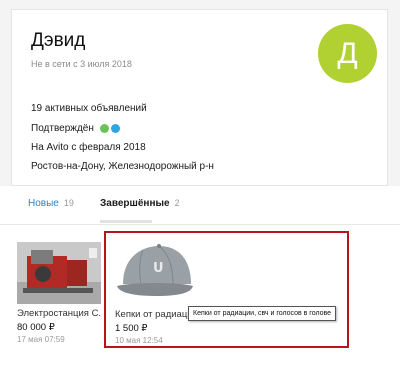 This screenshot has height=371, width=400. I want to click on listing-price: 80 000 ₽, so click(36, 327).